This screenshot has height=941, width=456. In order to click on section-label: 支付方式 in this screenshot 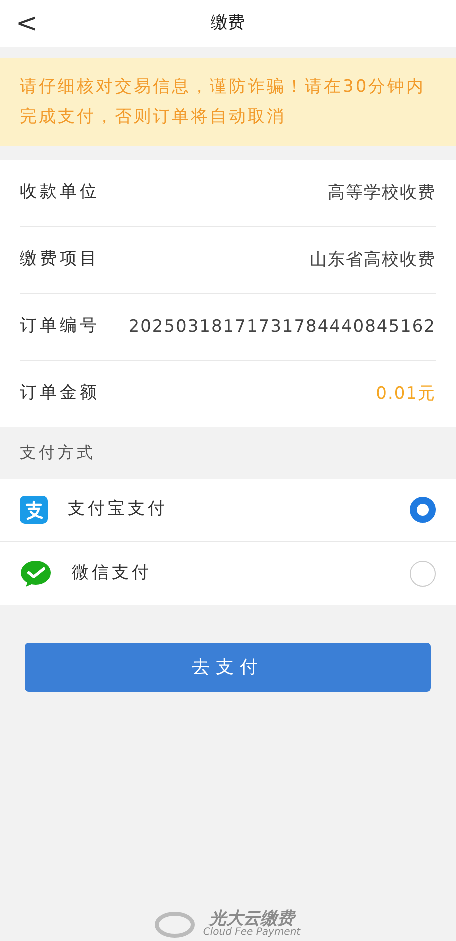, I will do `click(58, 452)`.